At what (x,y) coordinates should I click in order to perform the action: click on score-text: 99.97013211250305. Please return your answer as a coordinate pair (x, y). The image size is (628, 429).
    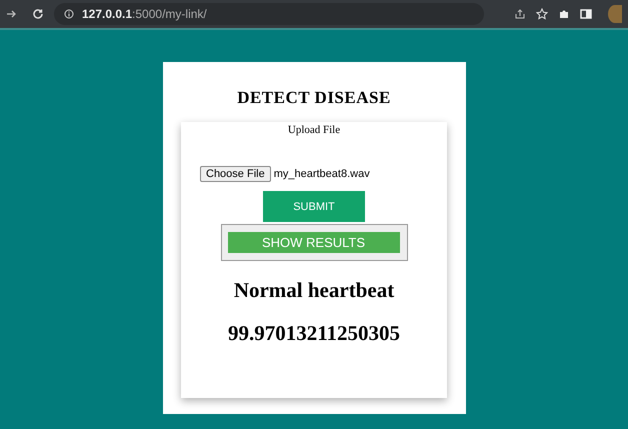
    Looking at the image, I should click on (314, 333).